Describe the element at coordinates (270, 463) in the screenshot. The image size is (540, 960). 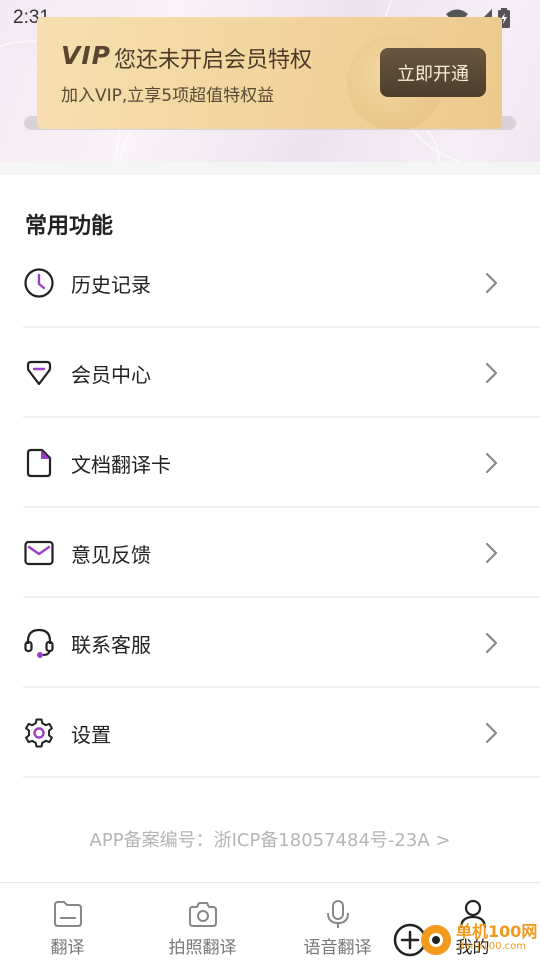
I see `menu-item-document-card: 文档翻译卡` at that location.